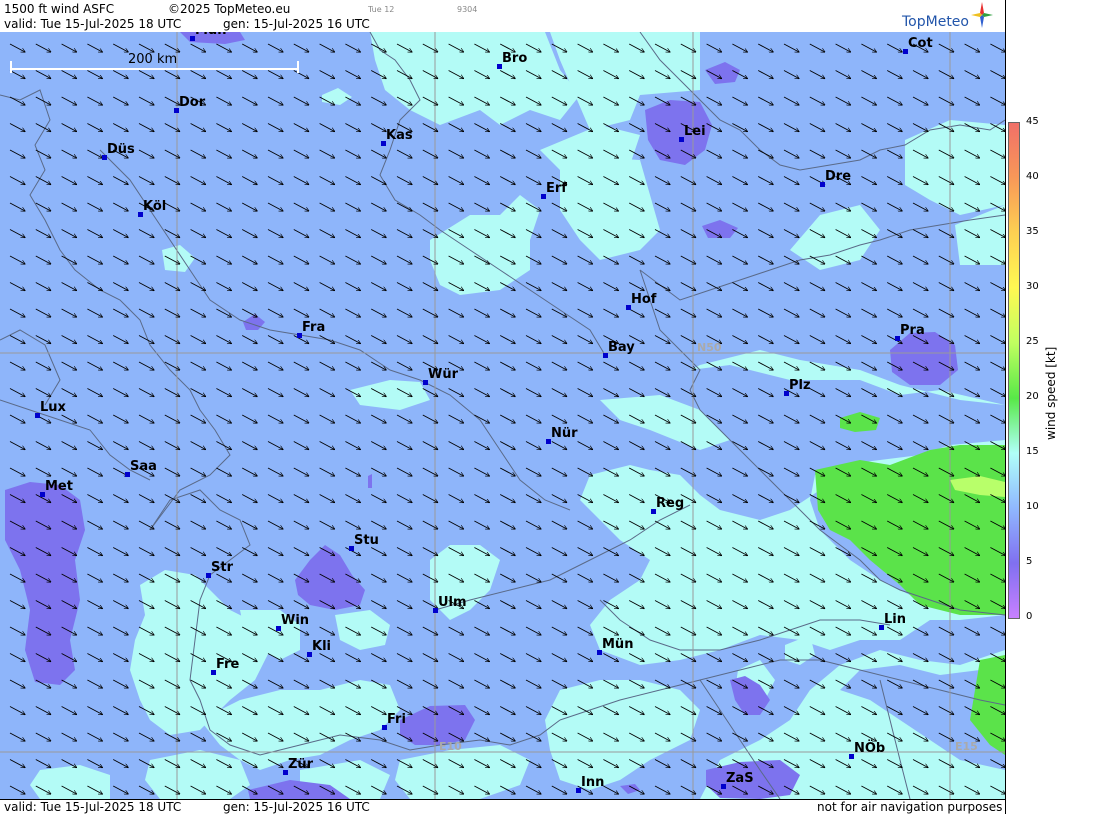 This screenshot has height=815, width=1095. What do you see at coordinates (1032, 176) in the screenshot?
I see `legend-tick-label: 40` at bounding box center [1032, 176].